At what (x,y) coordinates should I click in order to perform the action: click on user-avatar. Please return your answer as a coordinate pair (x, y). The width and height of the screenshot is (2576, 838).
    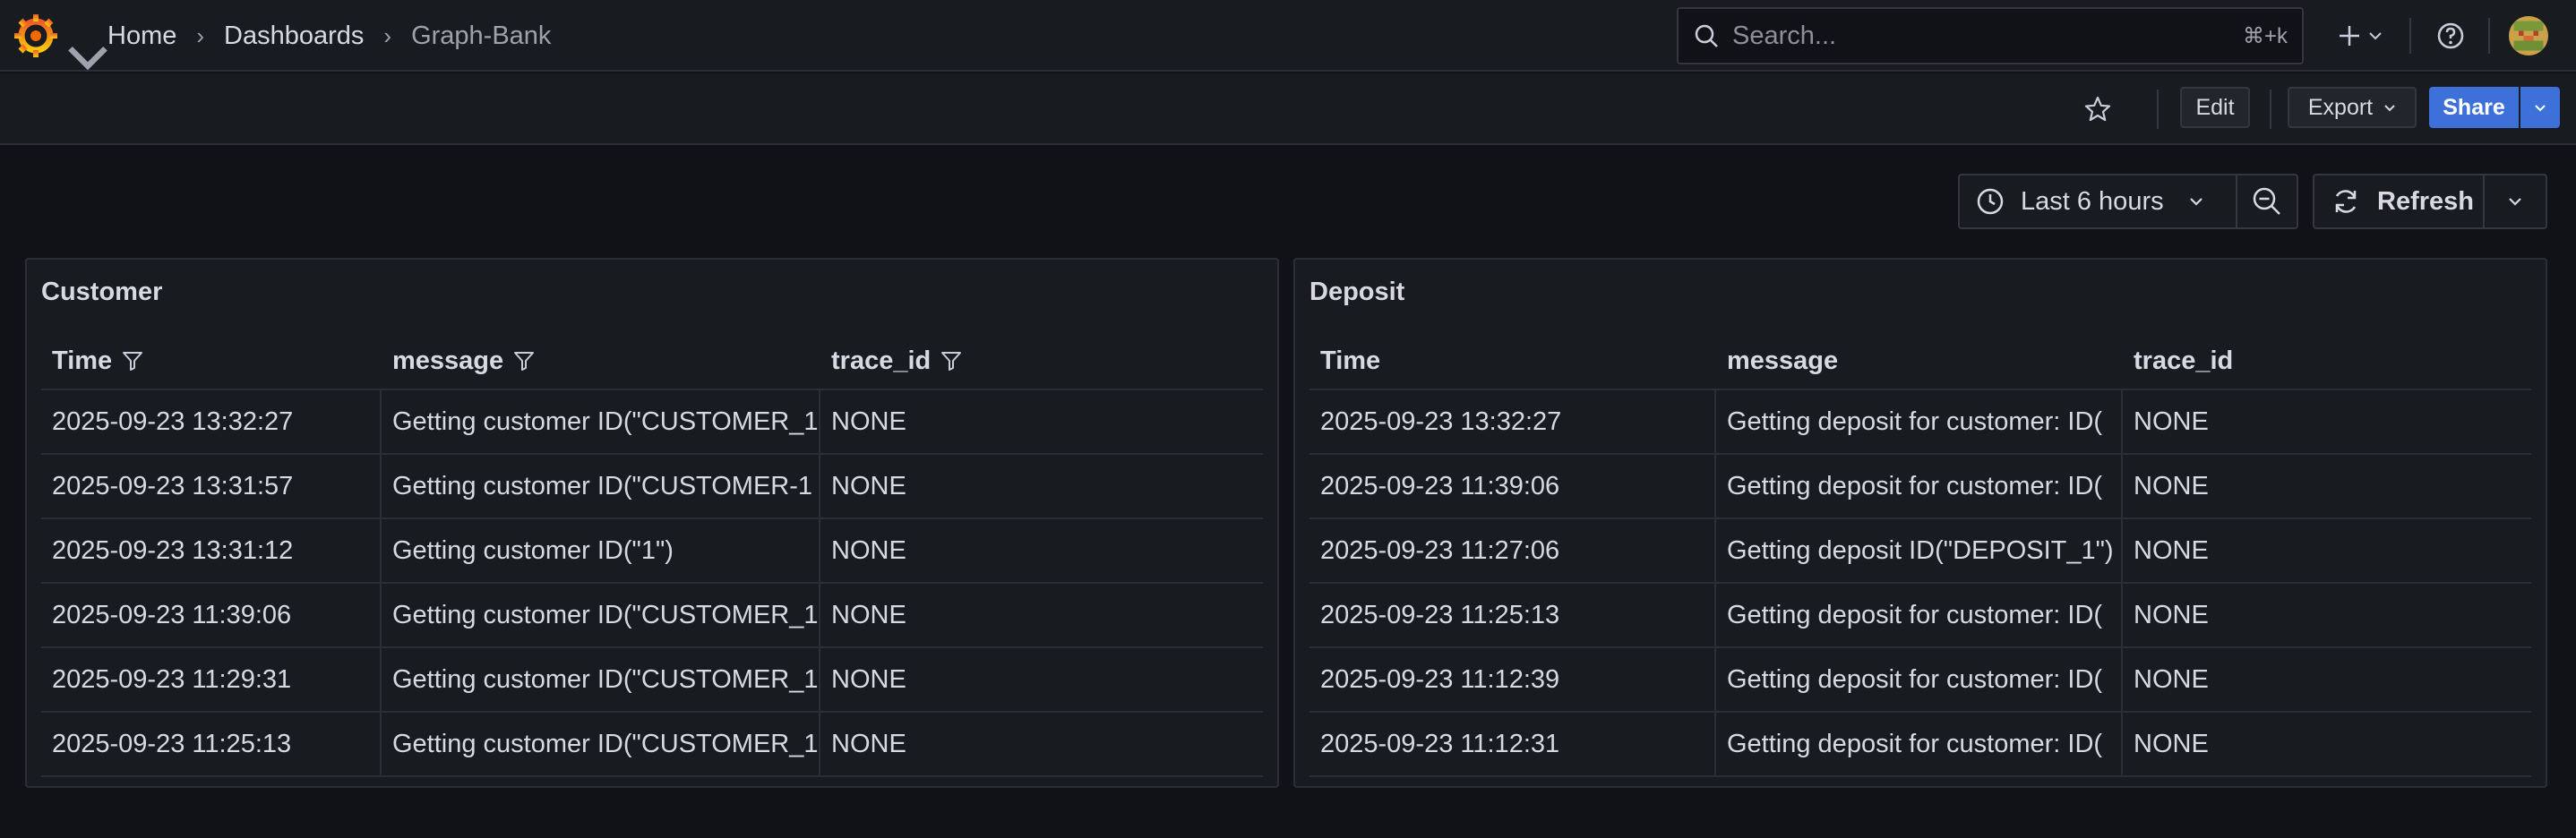
    Looking at the image, I should click on (2528, 36).